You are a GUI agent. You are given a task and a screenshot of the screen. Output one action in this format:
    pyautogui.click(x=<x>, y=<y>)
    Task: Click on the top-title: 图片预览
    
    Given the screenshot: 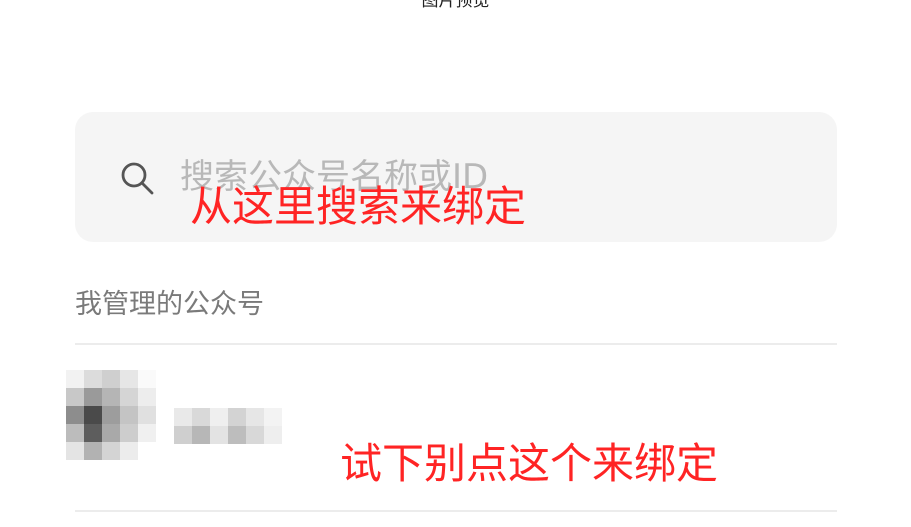 What is the action you would take?
    pyautogui.click(x=455, y=5)
    